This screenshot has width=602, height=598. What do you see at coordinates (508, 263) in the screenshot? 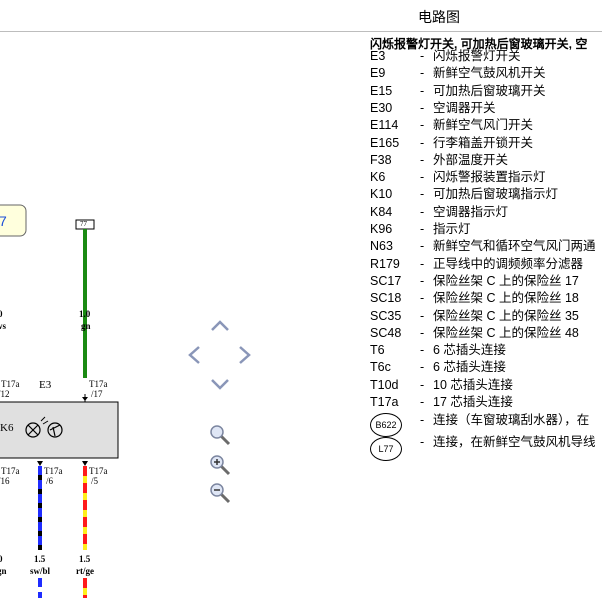
I see `legend-desc: 正导线中的调频频率分滤器` at bounding box center [508, 263].